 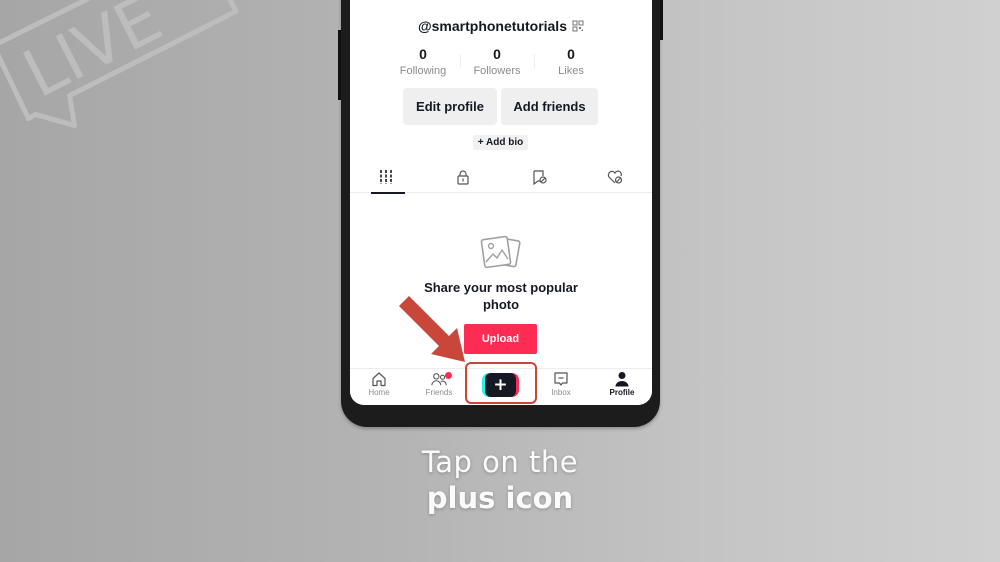 I want to click on live-watermark: LIVE, so click(x=124, y=64).